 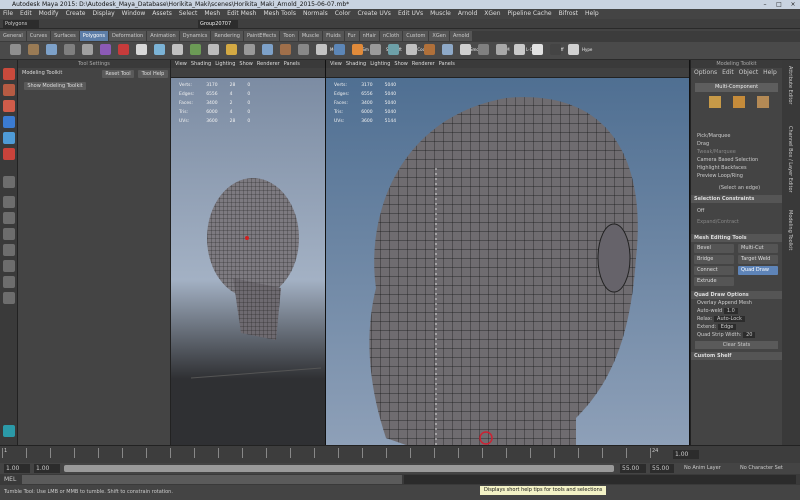 I want to click on overlay-append-check: Overlay Append Mesh, so click(x=736, y=303).